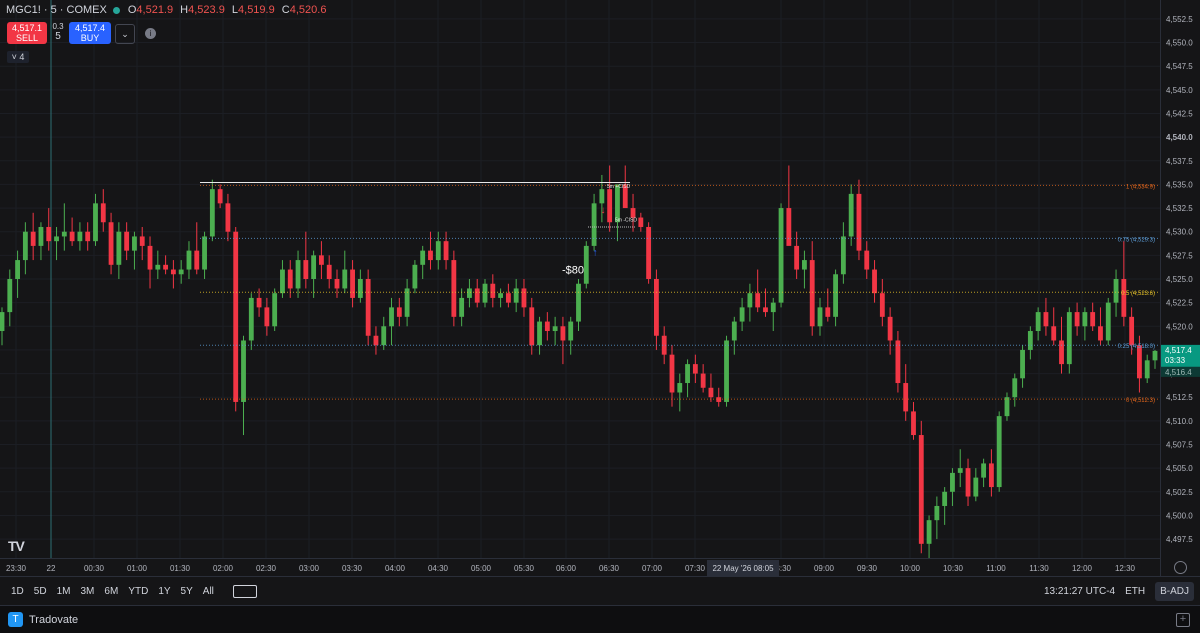 This screenshot has height=633, width=1200. Describe the element at coordinates (438, 568) in the screenshot. I see `time-tick: 04:30` at that location.